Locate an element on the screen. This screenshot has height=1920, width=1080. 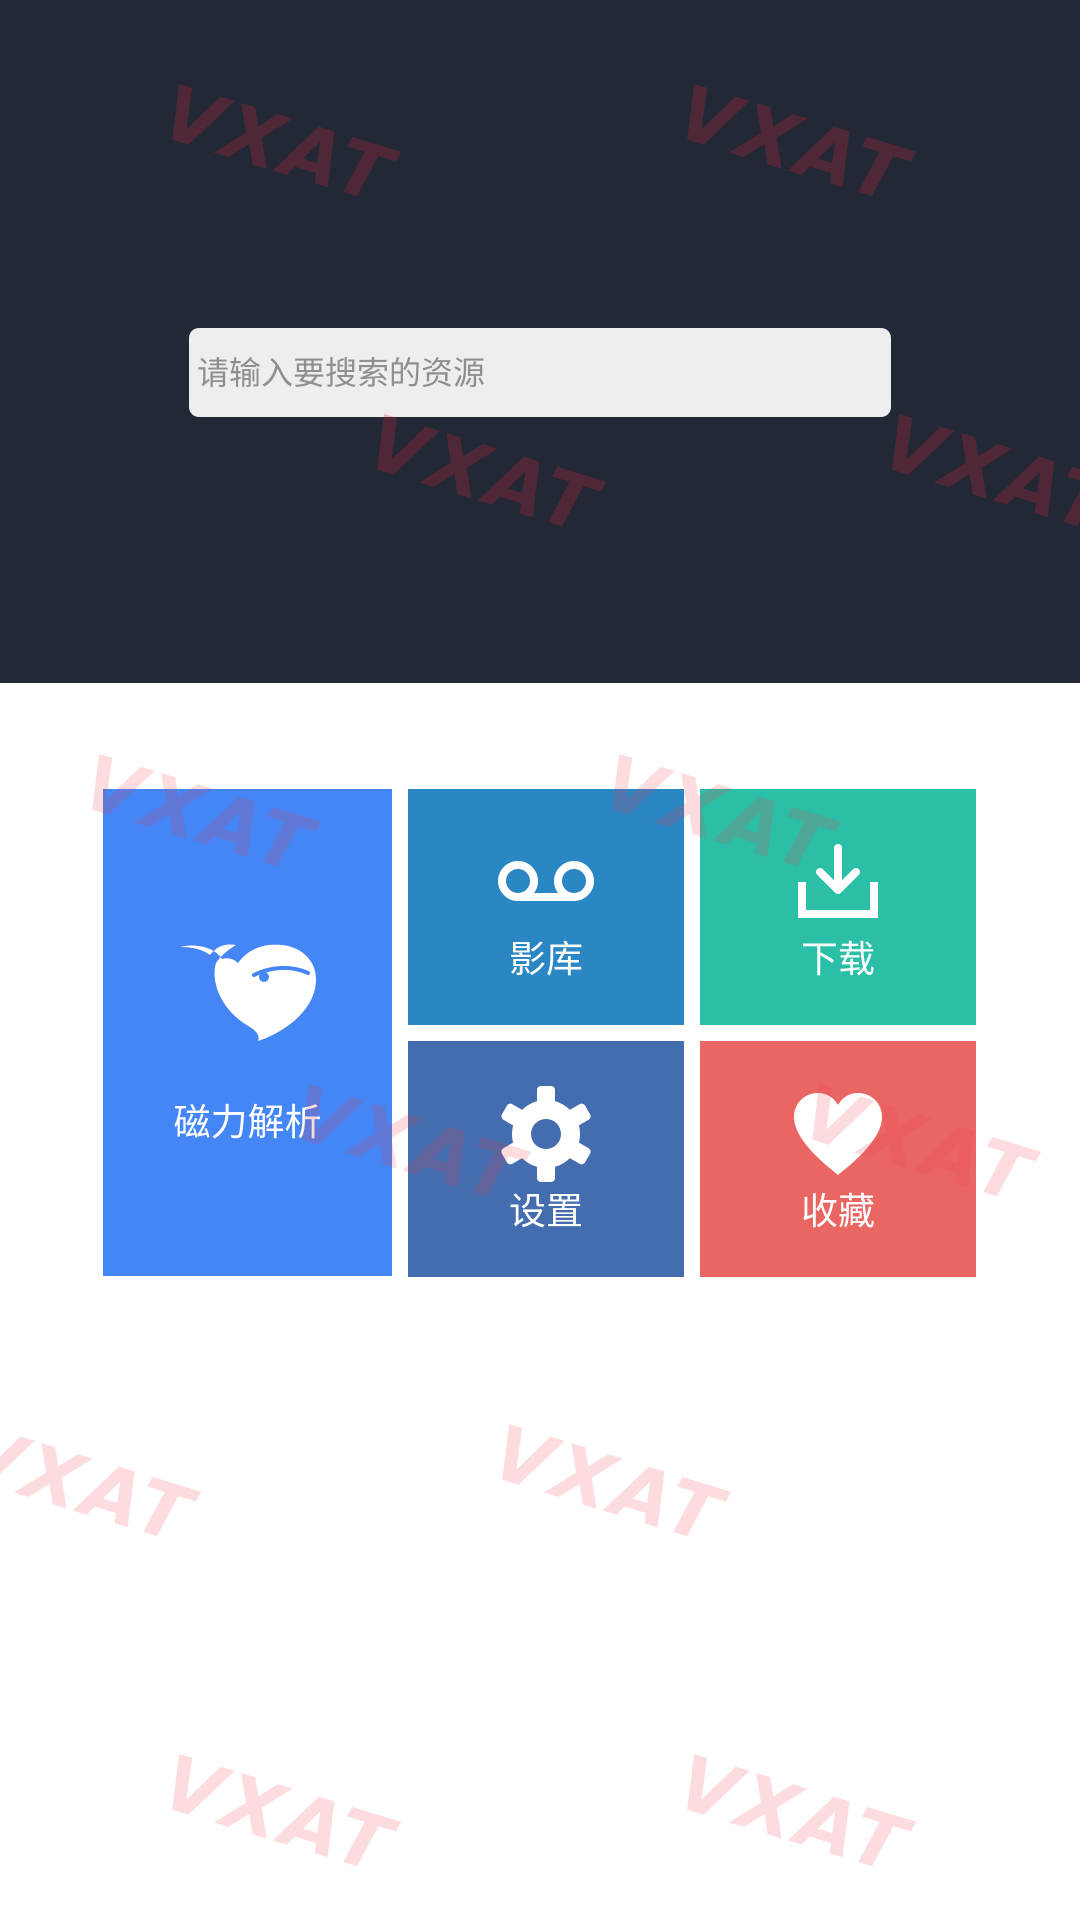
favorites-label: 收藏 is located at coordinates (838, 1211).